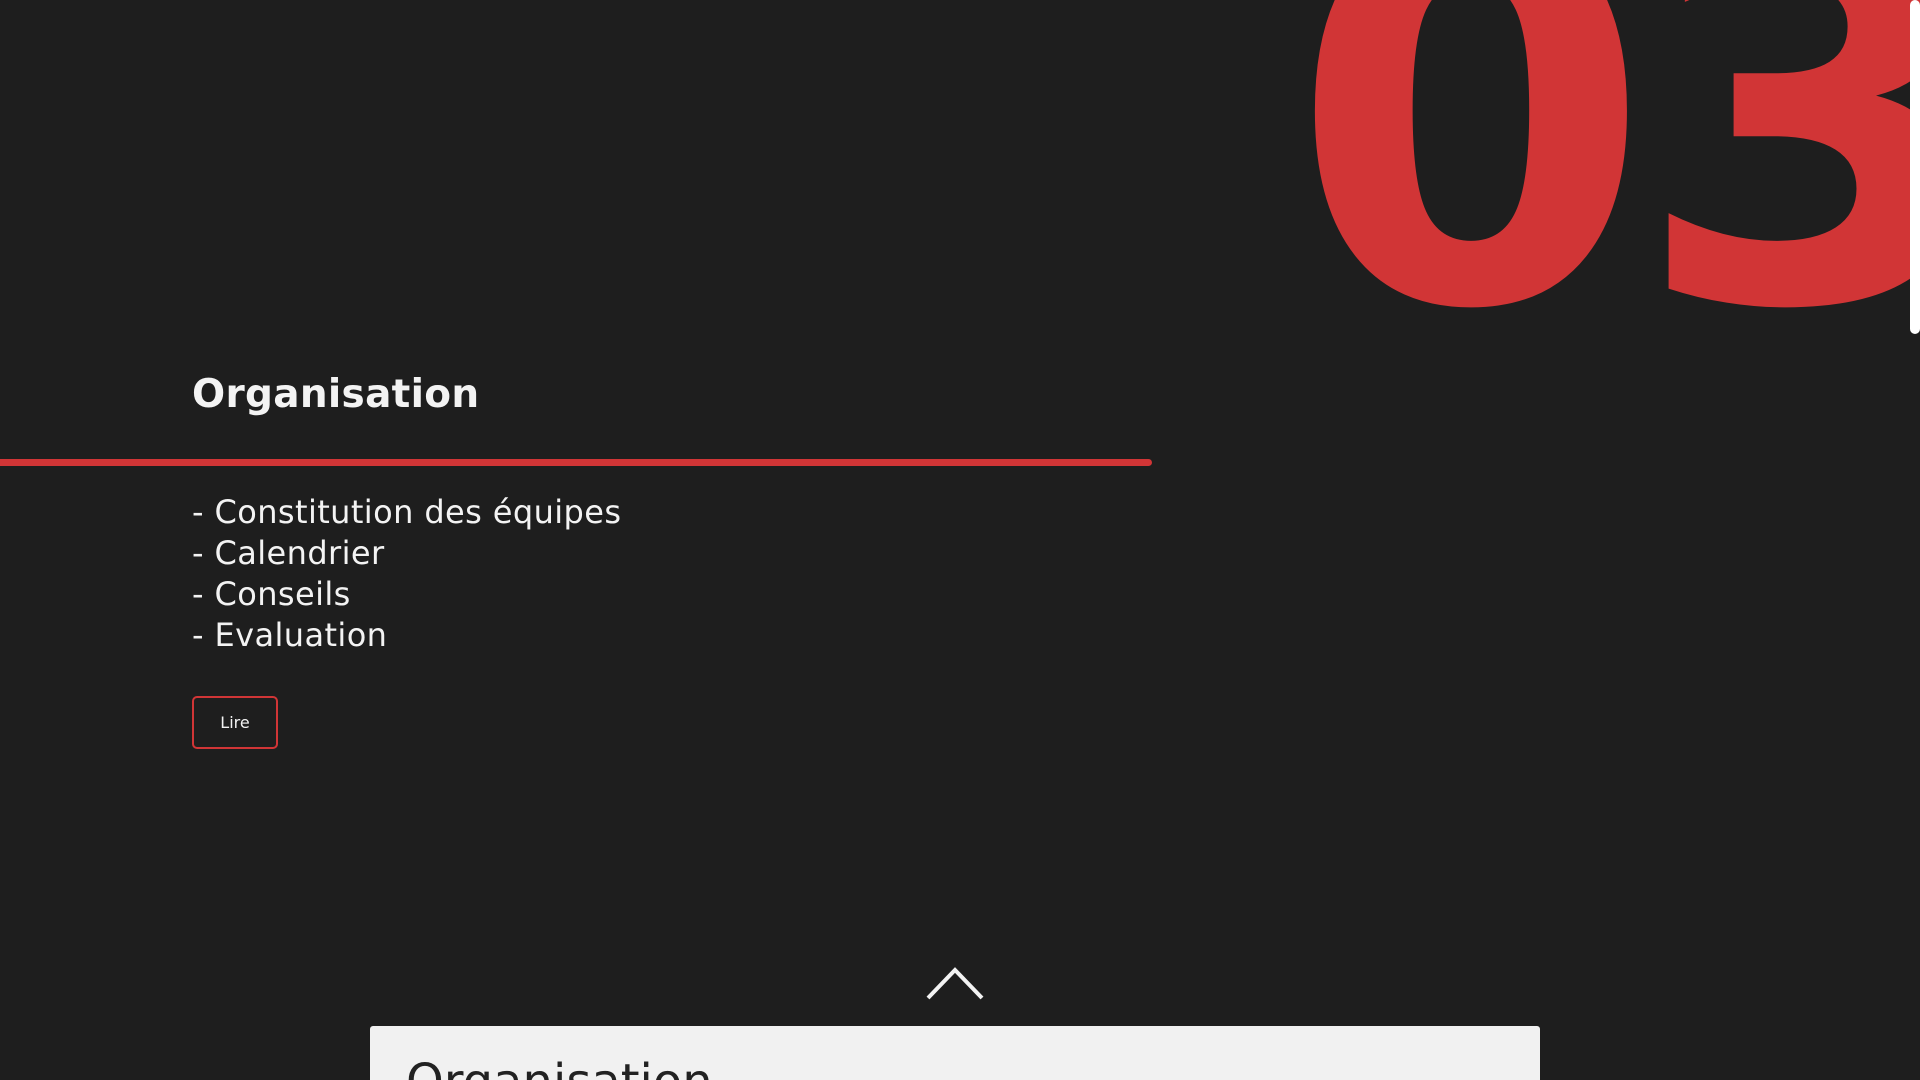 This screenshot has width=1920, height=1080. Describe the element at coordinates (290, 635) in the screenshot. I see `topic-item: - Evaluation` at that location.